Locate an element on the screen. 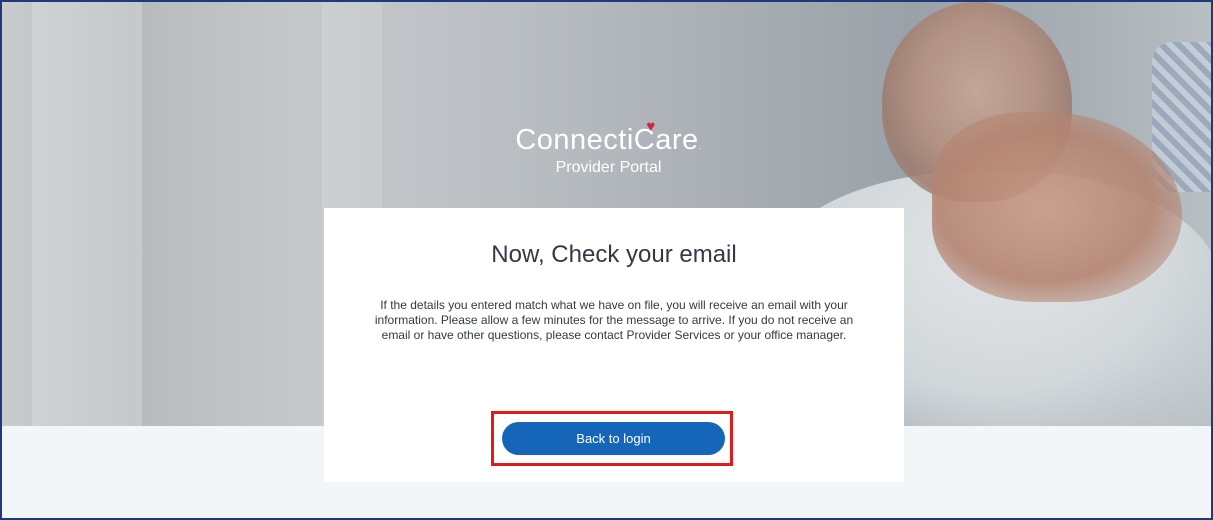 Image resolution: width=1213 pixels, height=520 pixels. heart-icon: ♥ is located at coordinates (651, 126).